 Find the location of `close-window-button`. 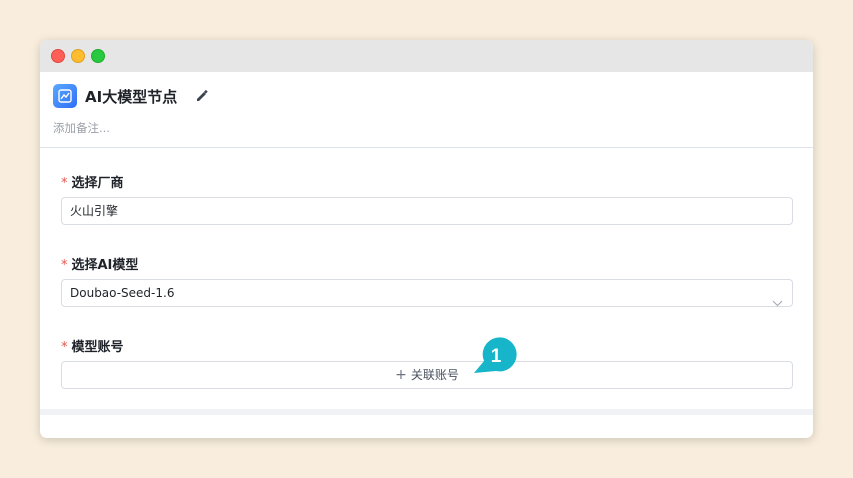

close-window-button is located at coordinates (58, 56).